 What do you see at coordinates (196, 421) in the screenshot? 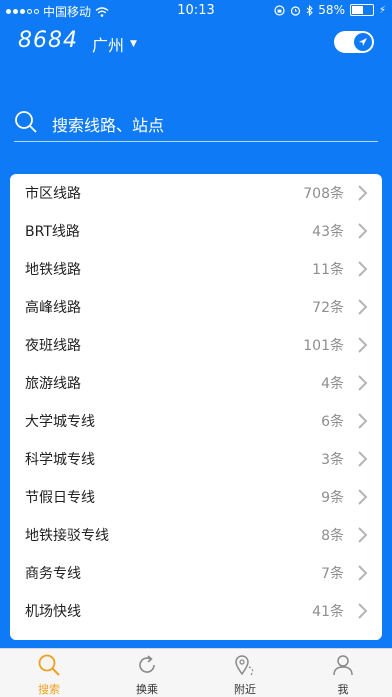
I see `route-category-row: 大学城专线 6条` at bounding box center [196, 421].